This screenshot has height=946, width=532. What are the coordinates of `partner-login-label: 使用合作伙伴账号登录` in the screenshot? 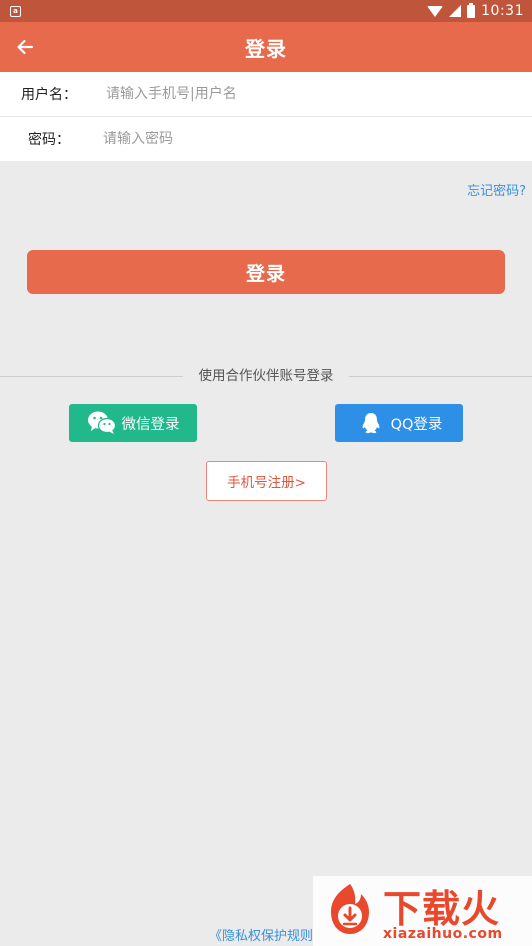 It's located at (266, 376).